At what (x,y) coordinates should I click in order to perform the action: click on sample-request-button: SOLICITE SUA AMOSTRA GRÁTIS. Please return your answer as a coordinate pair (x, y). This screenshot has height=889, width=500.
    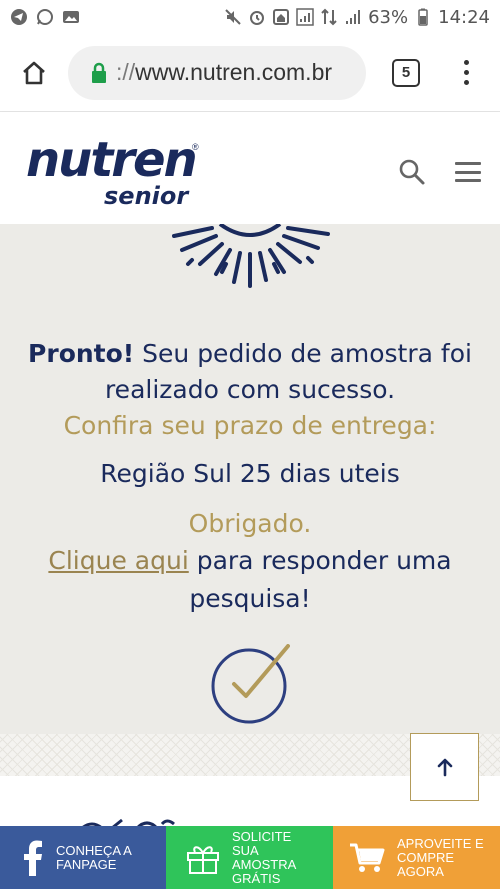
    Looking at the image, I should click on (249, 857).